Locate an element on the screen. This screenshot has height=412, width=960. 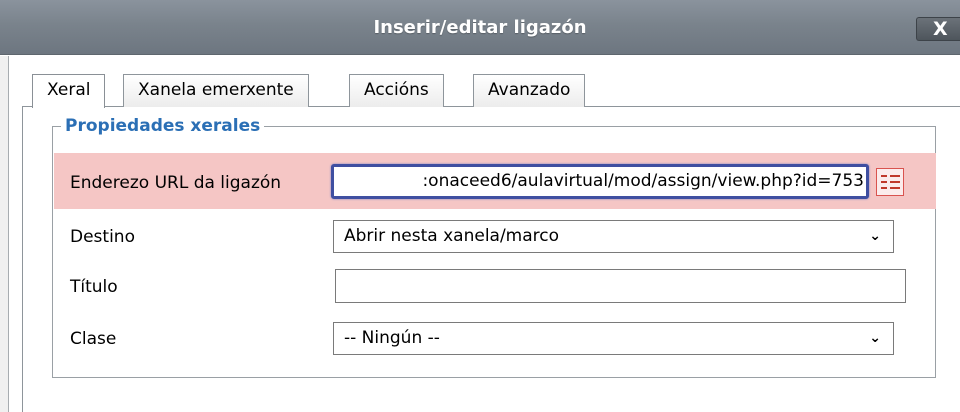
url-label: Enderezo URL da ligazón is located at coordinates (176, 183).